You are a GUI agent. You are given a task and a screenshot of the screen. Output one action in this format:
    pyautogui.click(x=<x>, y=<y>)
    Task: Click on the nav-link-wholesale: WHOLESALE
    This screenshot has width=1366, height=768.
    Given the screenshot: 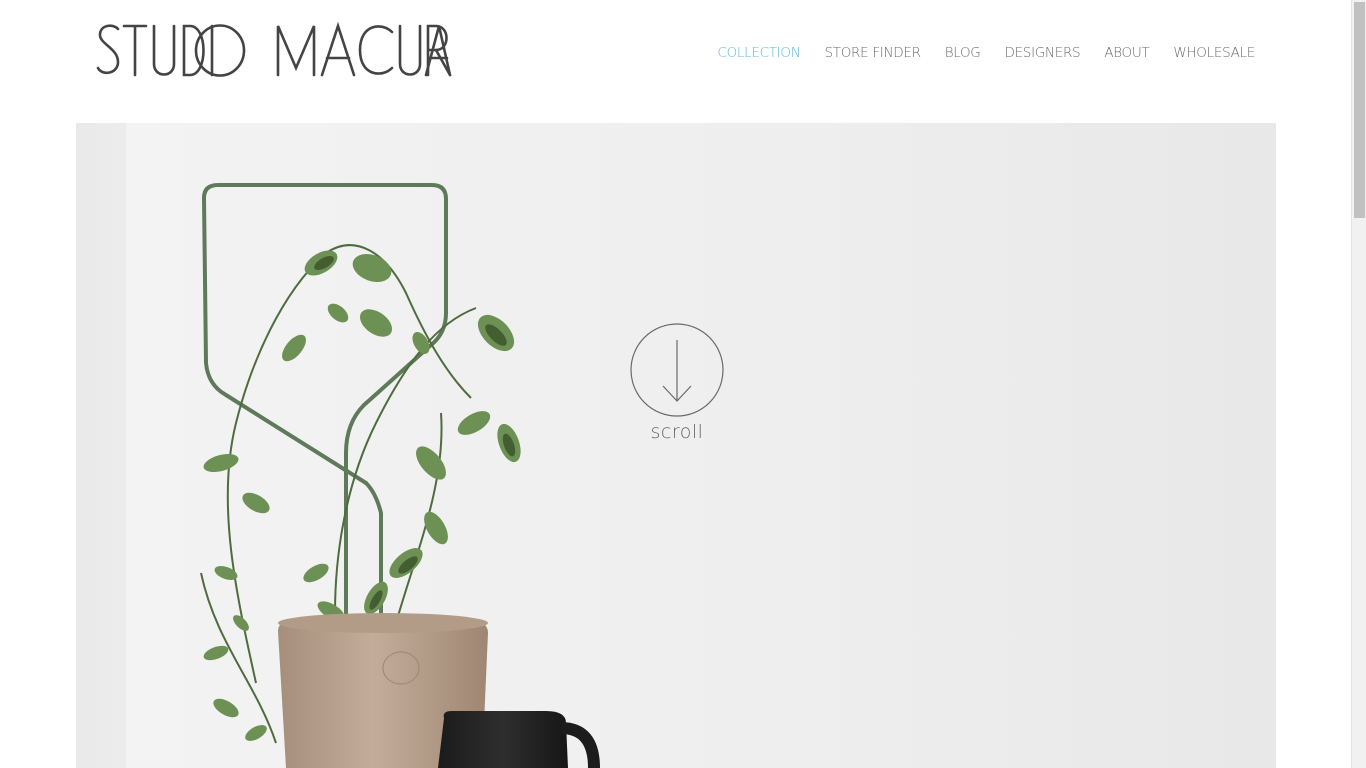 What is the action you would take?
    pyautogui.click(x=1214, y=53)
    